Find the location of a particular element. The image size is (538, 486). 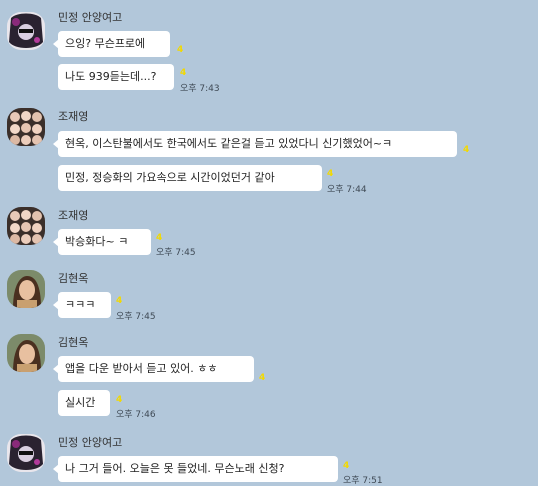

message-row: 나 그거 들어. 오늘은 못 들었네. 무슨노래 신청? 4 오후 7:51 is located at coordinates (255, 471).